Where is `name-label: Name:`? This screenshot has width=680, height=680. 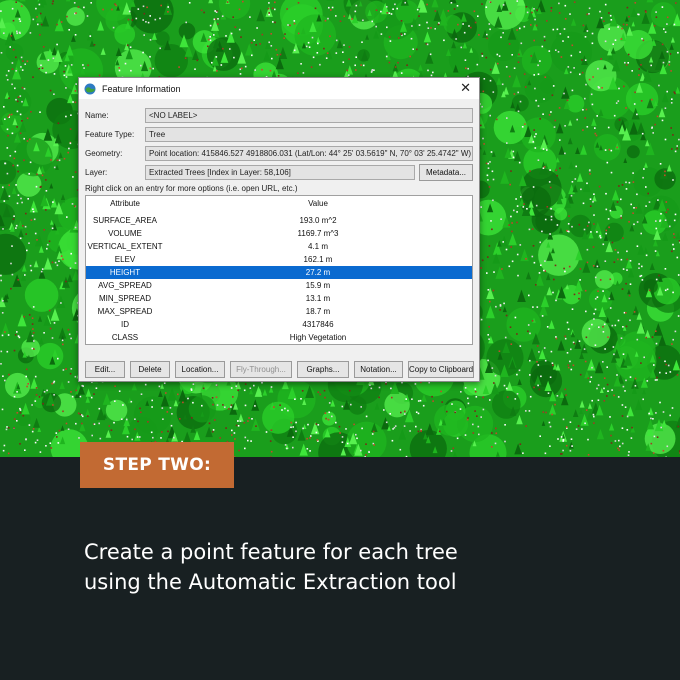 name-label: Name: is located at coordinates (97, 115).